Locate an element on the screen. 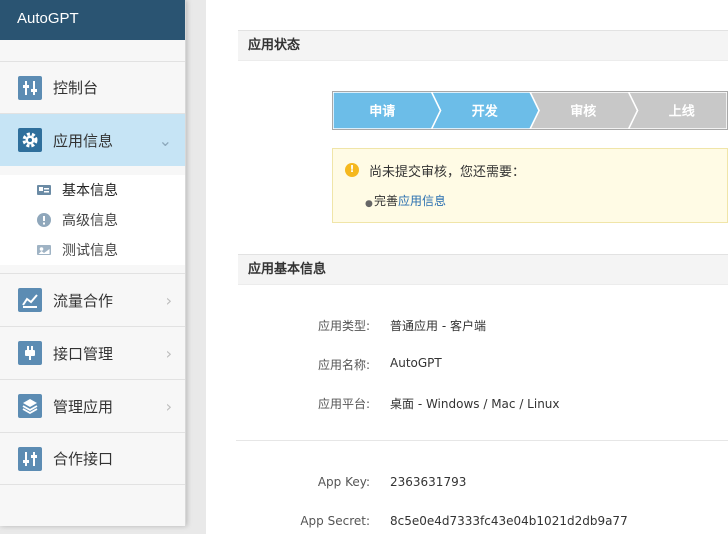  console-icon is located at coordinates (30, 87).